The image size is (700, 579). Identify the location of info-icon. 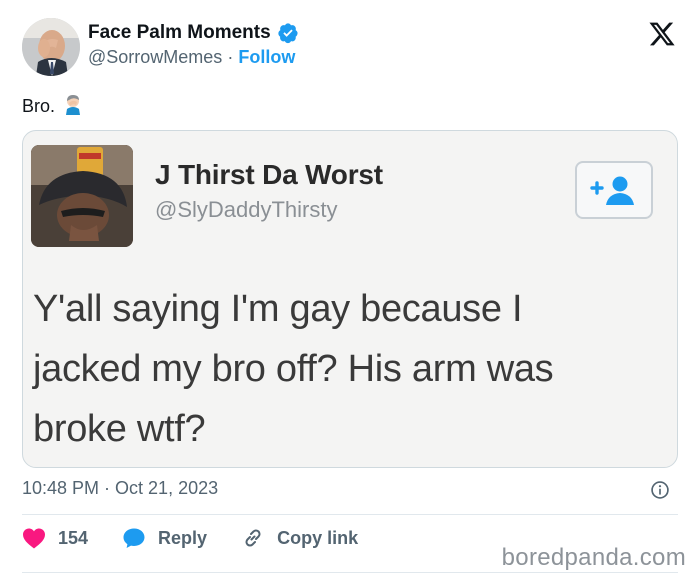
(660, 490).